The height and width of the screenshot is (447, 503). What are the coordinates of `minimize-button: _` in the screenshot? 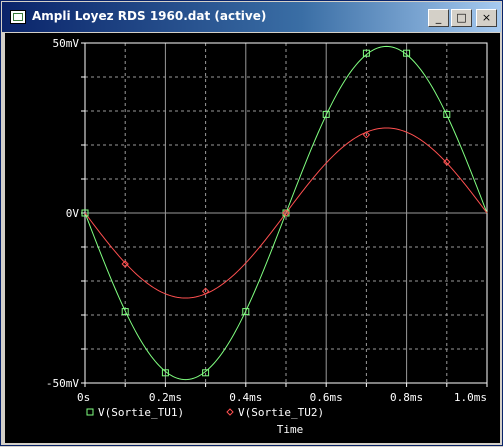 It's located at (438, 18).